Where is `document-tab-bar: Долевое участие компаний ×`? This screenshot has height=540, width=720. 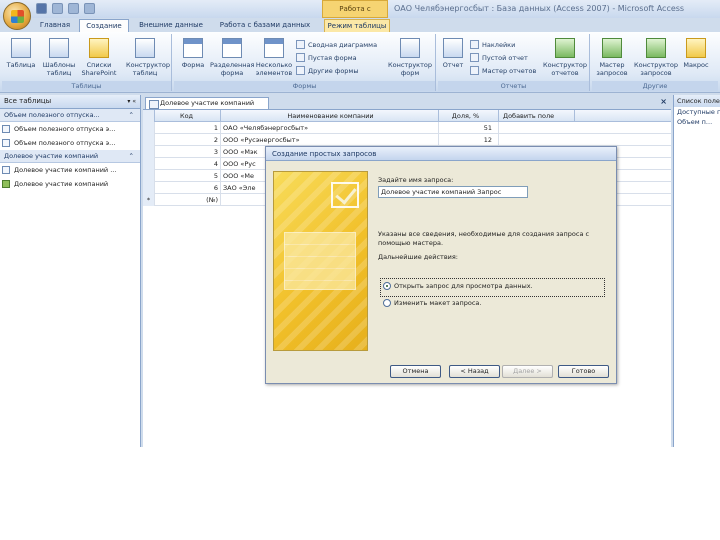 document-tab-bar: Долевое участие компаний × is located at coordinates (407, 102).